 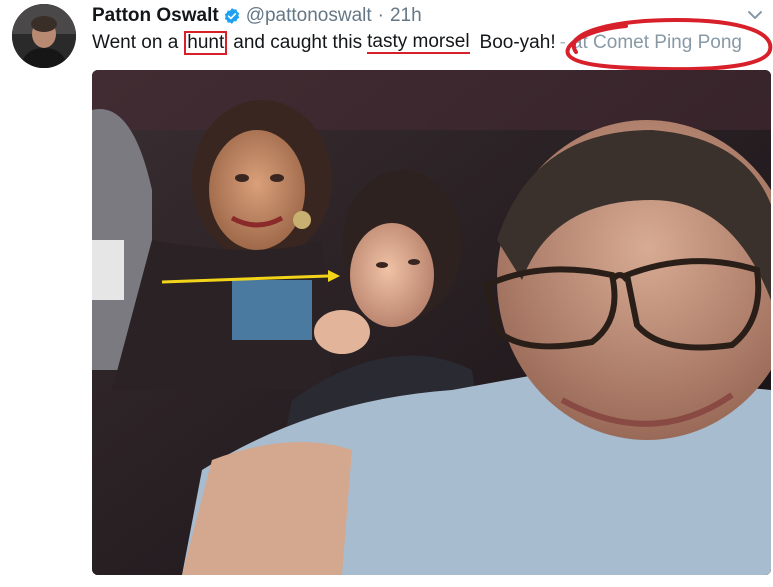 What do you see at coordinates (231, 16) in the screenshot?
I see `verified-badge-icon` at bounding box center [231, 16].